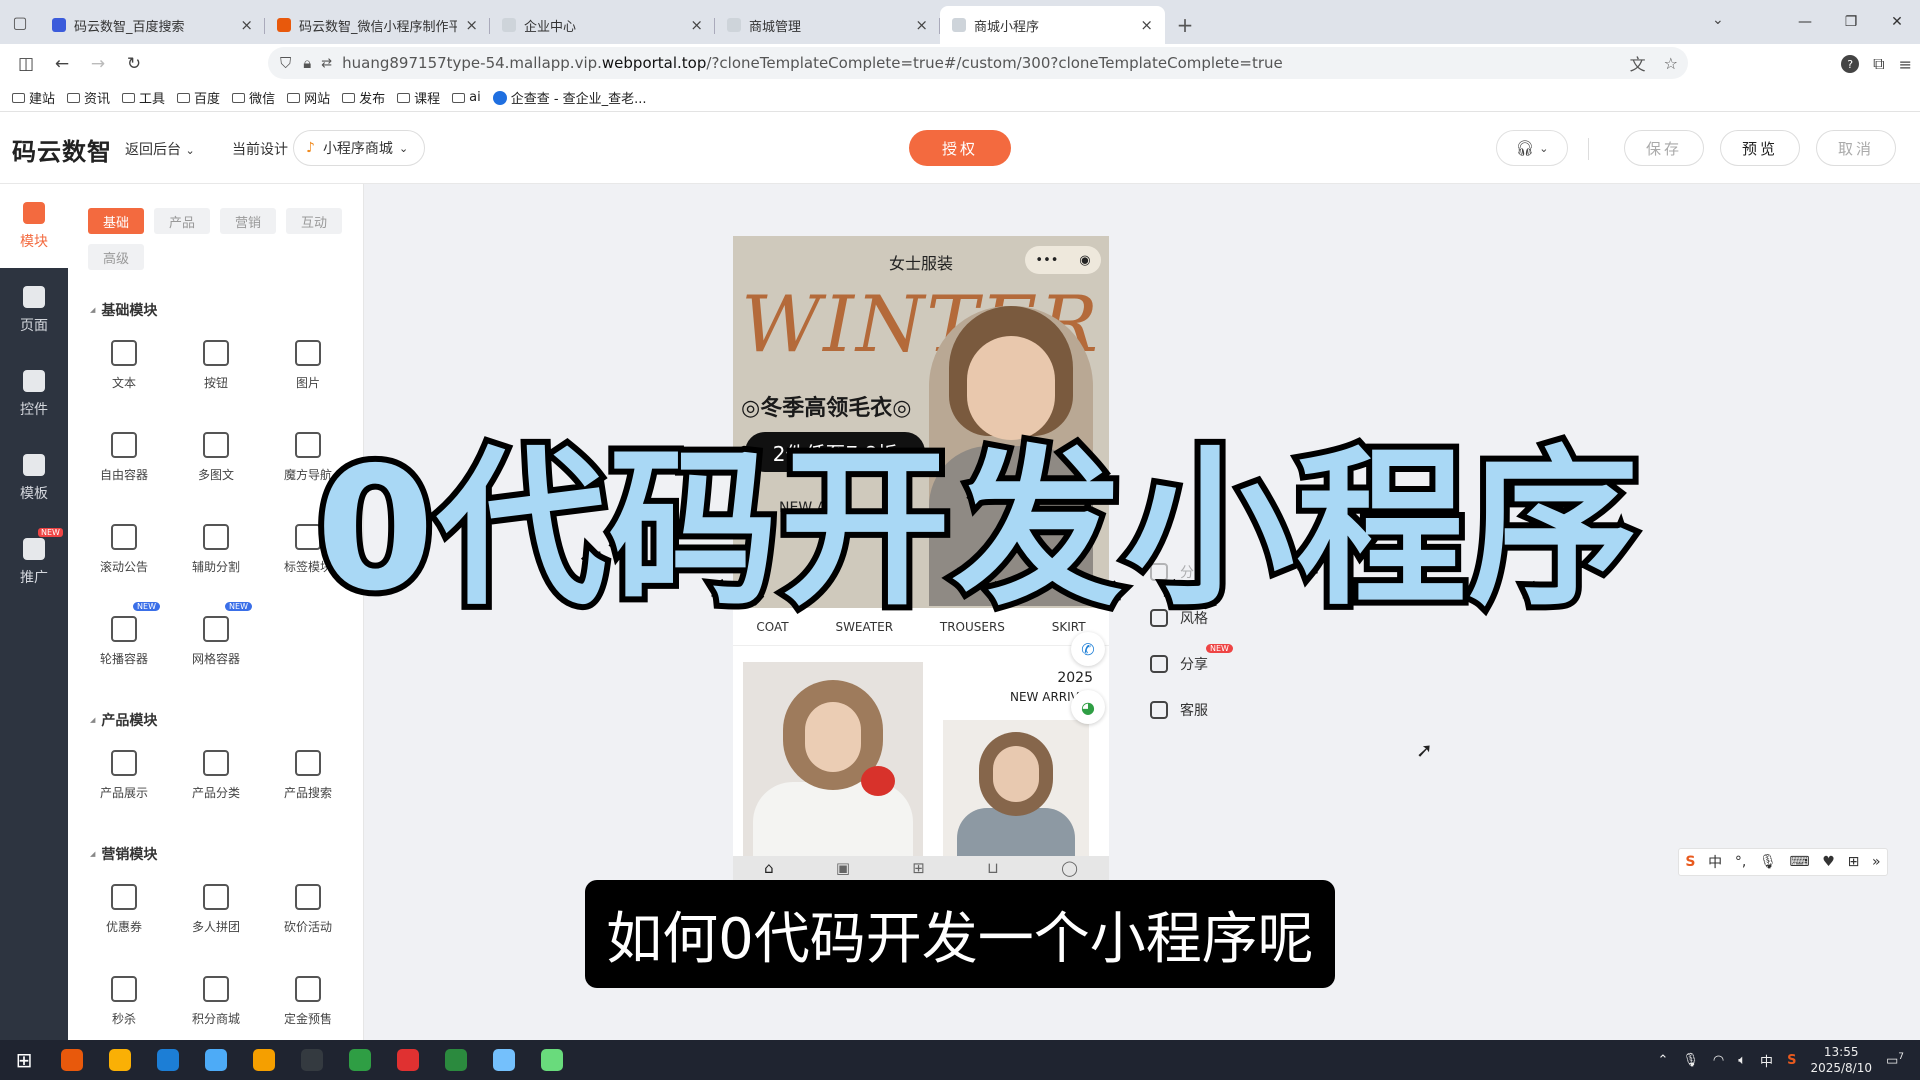  I want to click on module-item: 自由容器, so click(124, 465).